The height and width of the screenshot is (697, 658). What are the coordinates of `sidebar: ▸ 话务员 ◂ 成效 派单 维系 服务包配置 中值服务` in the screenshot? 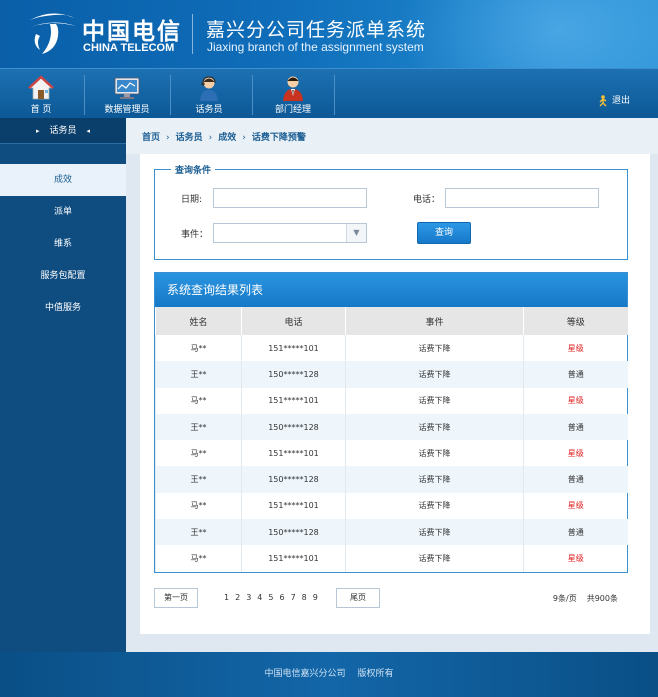 It's located at (63, 385).